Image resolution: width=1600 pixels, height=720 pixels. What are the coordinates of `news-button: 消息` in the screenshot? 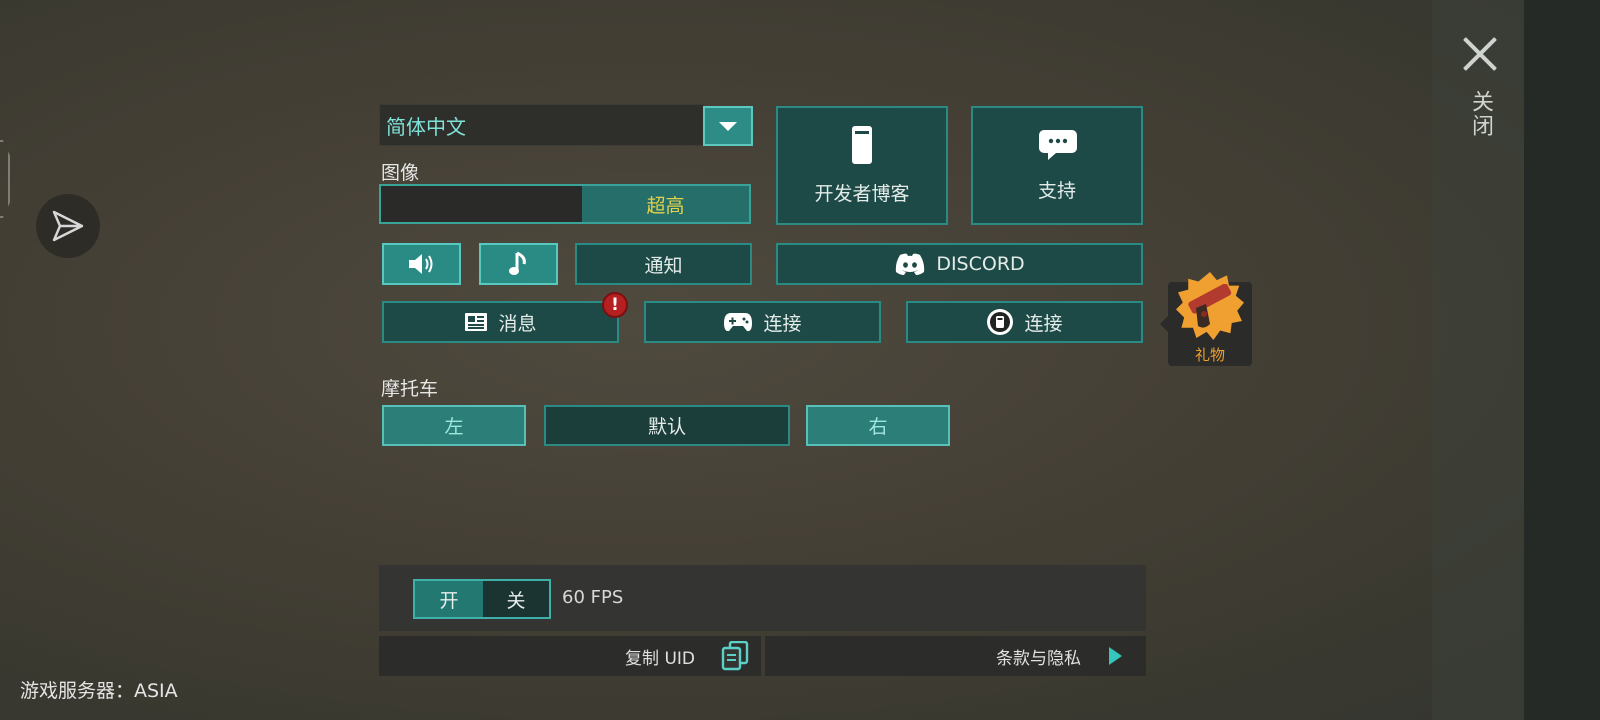 It's located at (500, 322).